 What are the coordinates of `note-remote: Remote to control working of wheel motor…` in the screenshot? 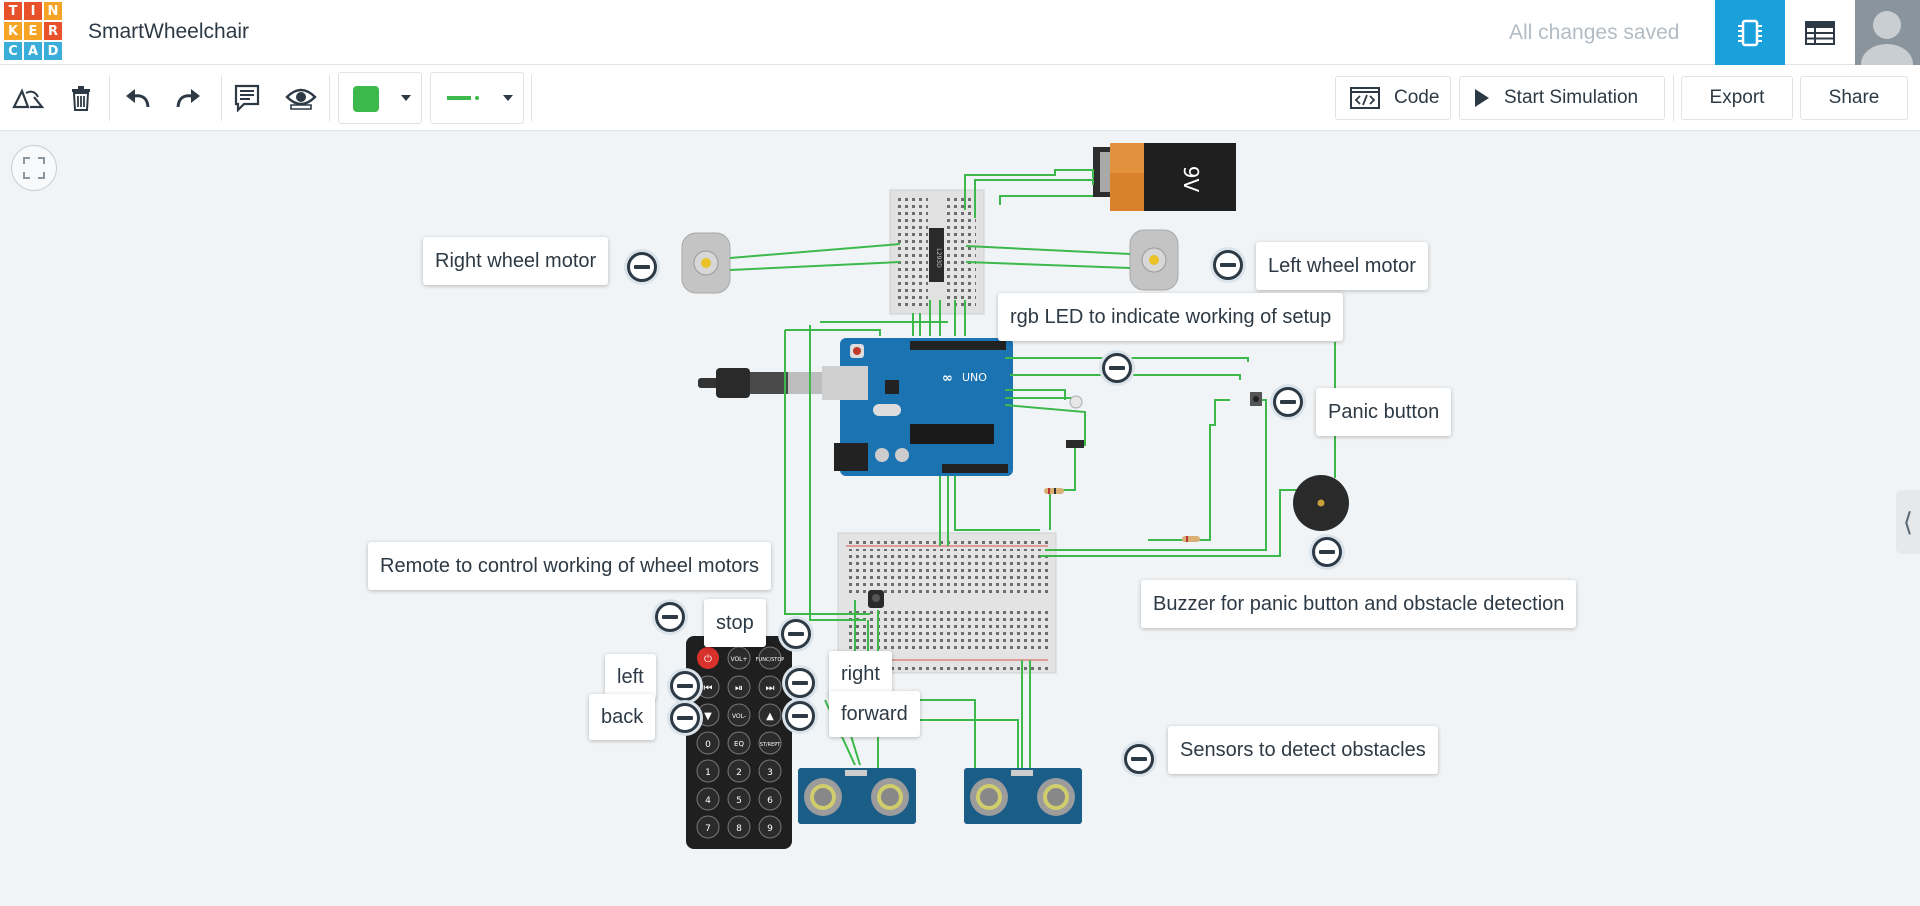 It's located at (570, 566).